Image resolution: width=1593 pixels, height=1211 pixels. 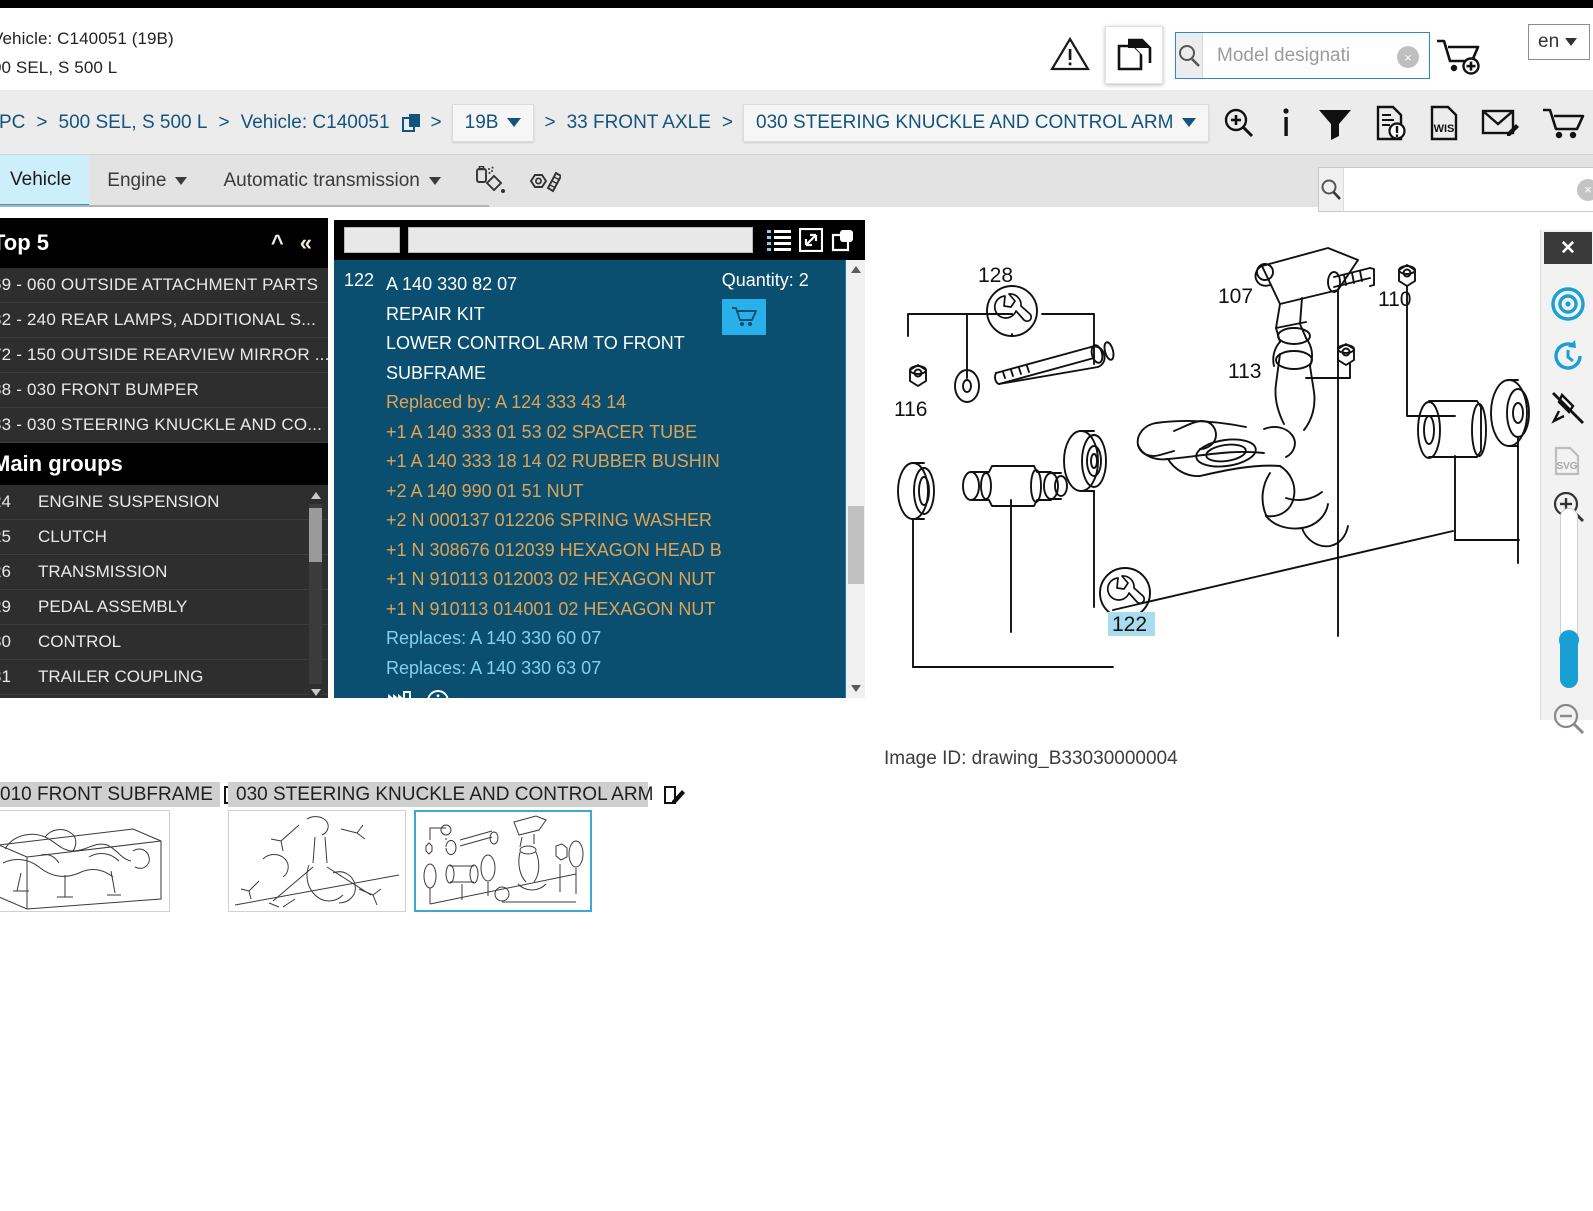 What do you see at coordinates (1335, 123) in the screenshot?
I see `filter-funnel-icon` at bounding box center [1335, 123].